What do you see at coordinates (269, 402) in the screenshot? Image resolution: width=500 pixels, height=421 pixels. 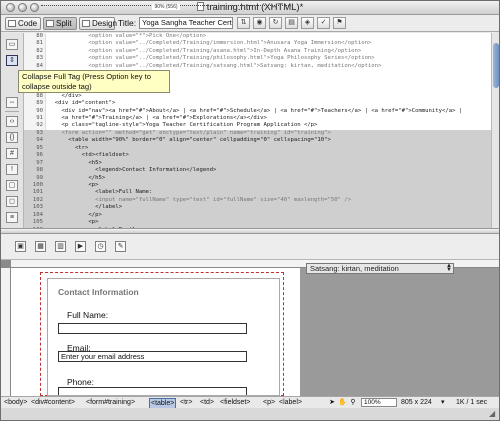 I see `tag-selector-item: <p>` at bounding box center [269, 402].